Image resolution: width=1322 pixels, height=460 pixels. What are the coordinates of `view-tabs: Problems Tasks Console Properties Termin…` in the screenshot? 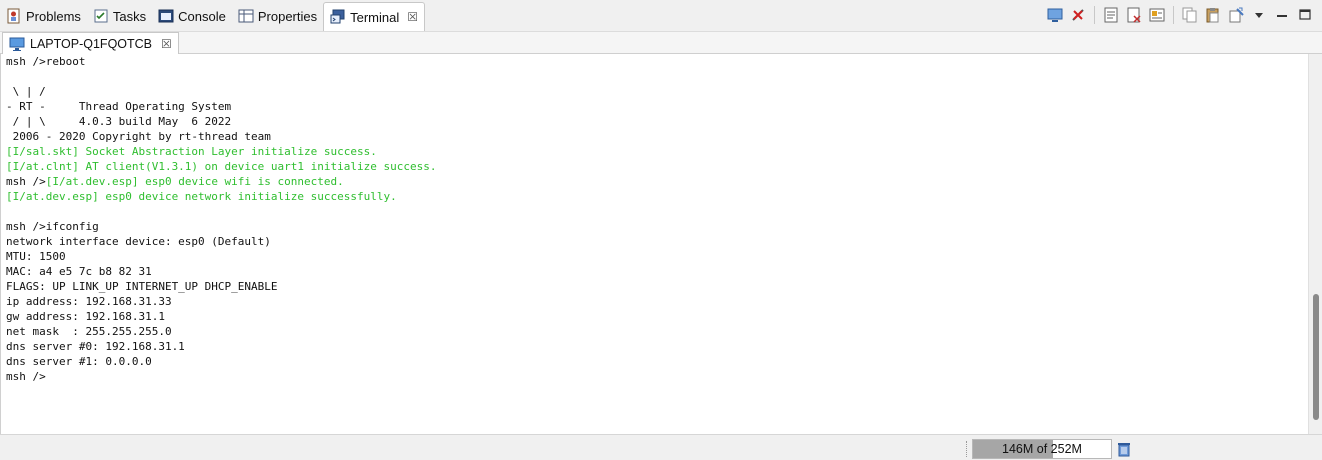 It's located at (212, 17).